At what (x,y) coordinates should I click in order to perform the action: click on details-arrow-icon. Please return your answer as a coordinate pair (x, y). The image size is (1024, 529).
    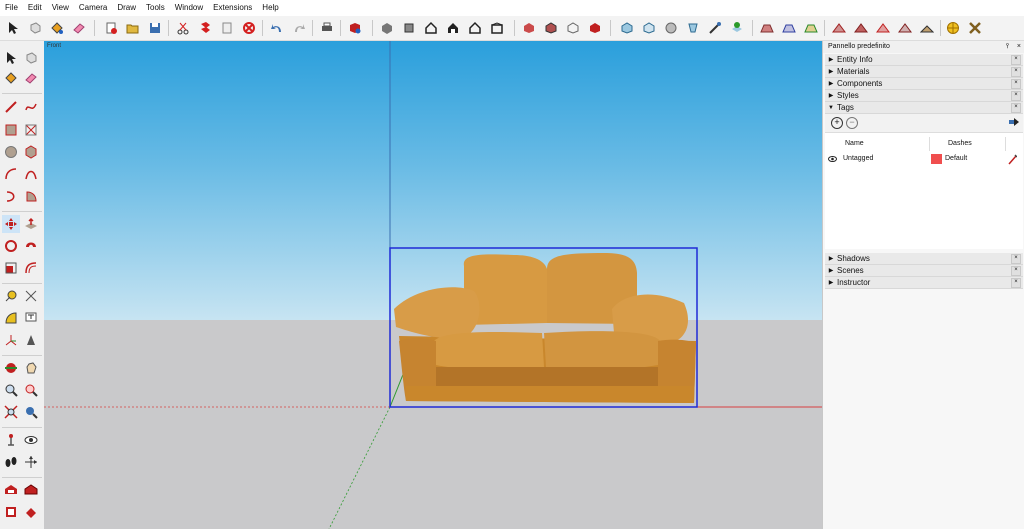
    Looking at the image, I should click on (1014, 122).